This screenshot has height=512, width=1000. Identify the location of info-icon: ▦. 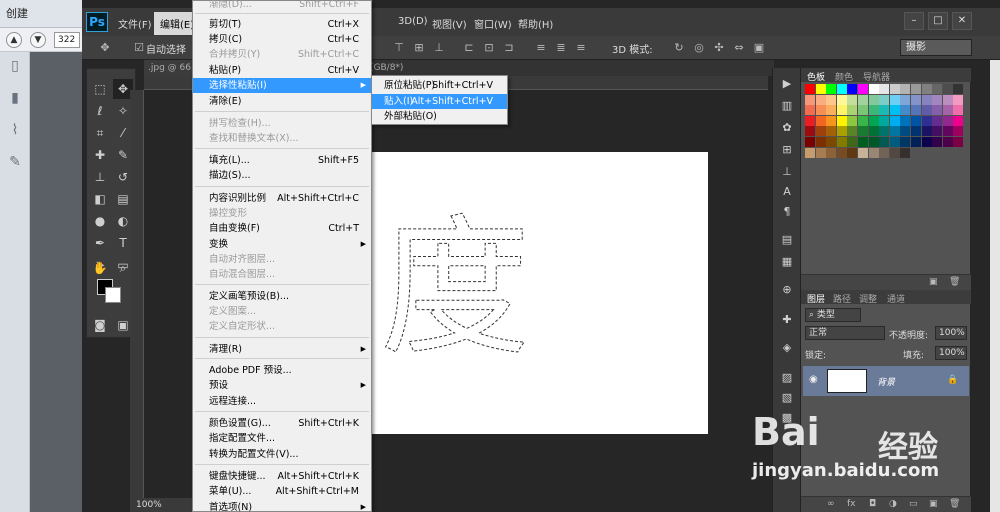
(787, 262).